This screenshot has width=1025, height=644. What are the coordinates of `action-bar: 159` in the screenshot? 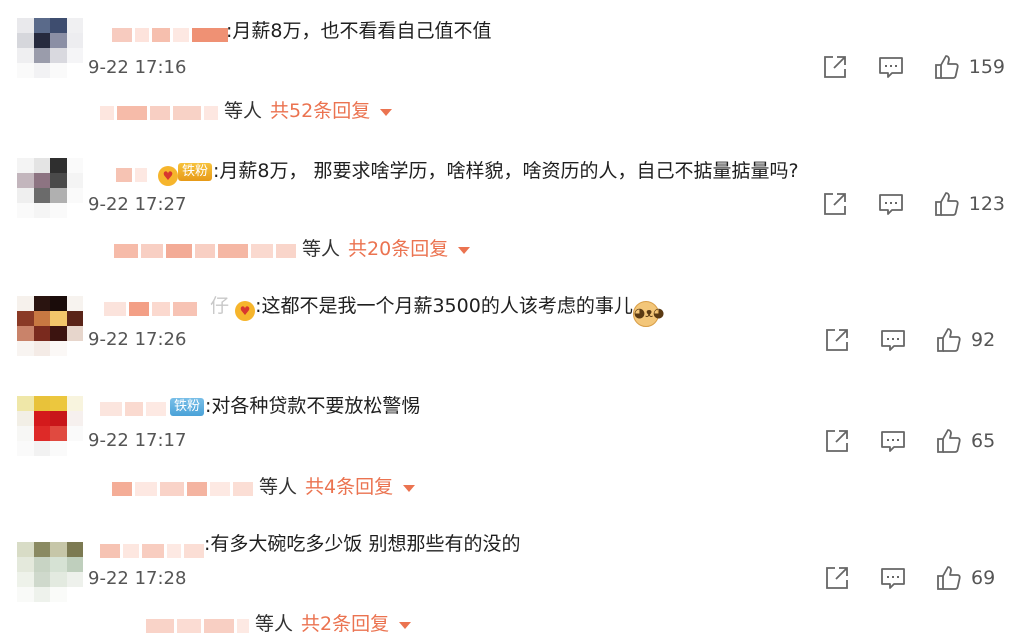 It's located at (913, 67).